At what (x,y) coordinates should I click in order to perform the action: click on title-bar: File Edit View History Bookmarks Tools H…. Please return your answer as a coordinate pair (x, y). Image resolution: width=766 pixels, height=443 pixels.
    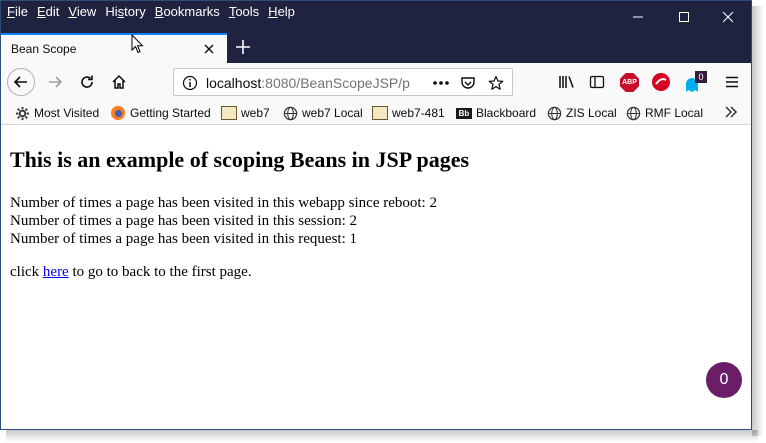
    Looking at the image, I should click on (376, 17).